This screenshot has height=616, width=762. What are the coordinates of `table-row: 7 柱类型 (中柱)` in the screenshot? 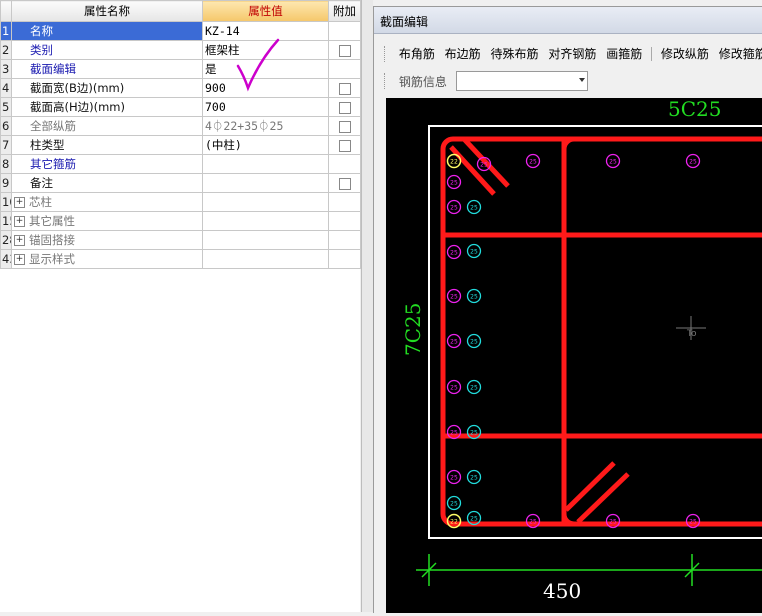 It's located at (180, 145).